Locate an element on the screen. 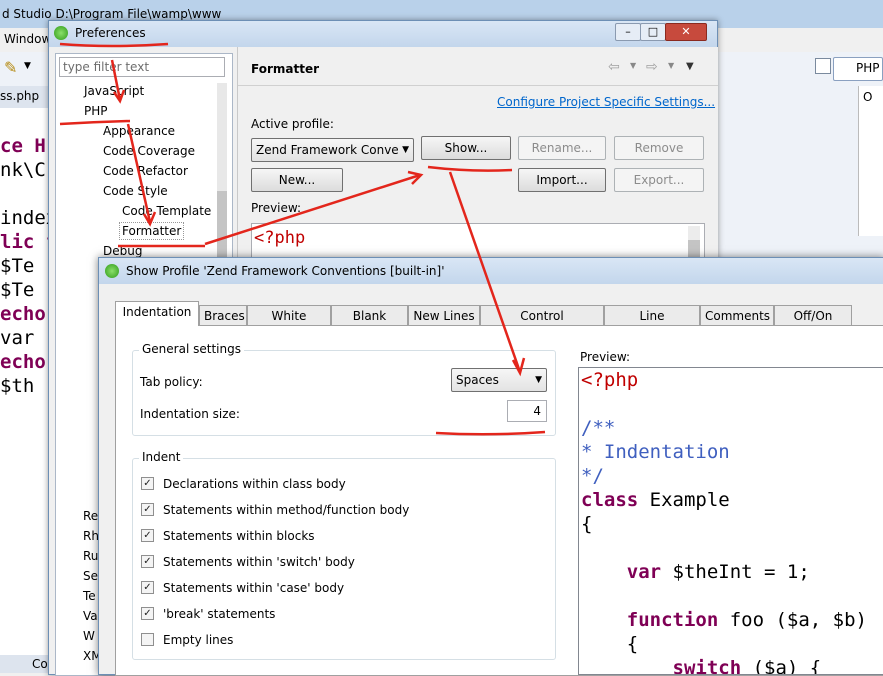 This screenshot has width=883, height=676. tab-indentation: Indentation is located at coordinates (157, 313).